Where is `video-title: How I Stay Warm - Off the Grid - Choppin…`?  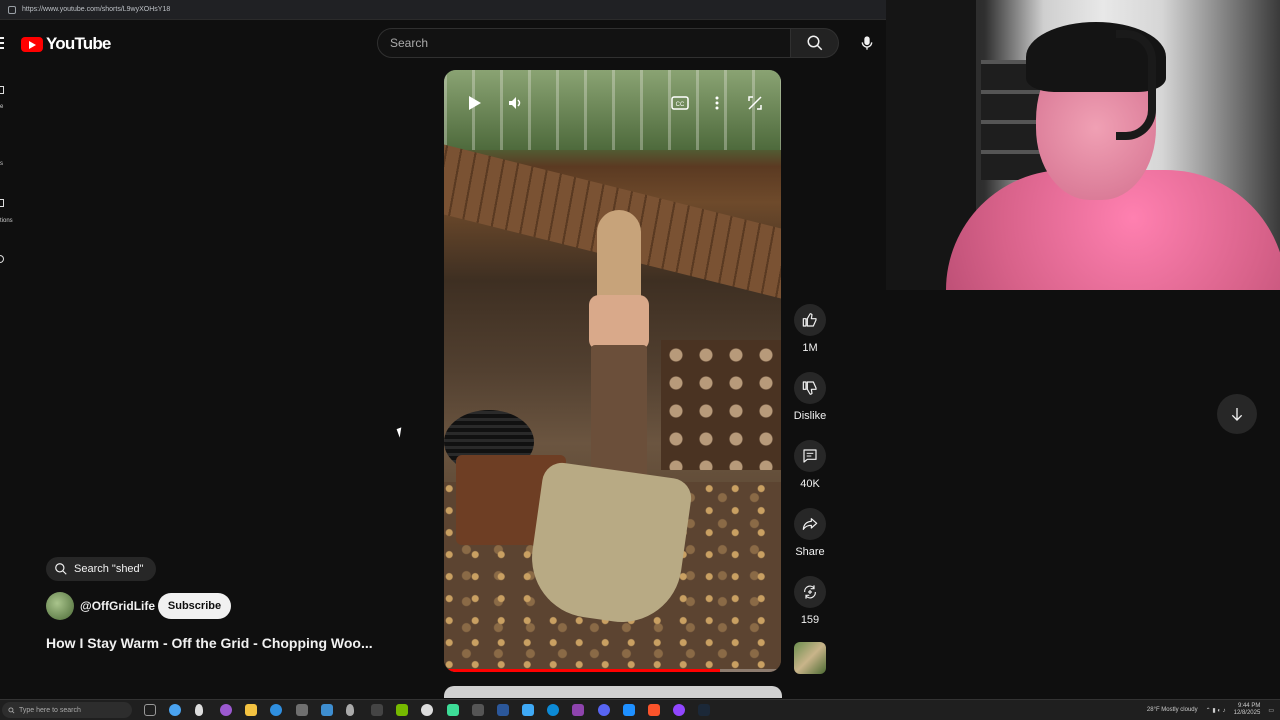
video-title: How I Stay Warm - Off the Grid - Choppin… is located at coordinates (221, 643).